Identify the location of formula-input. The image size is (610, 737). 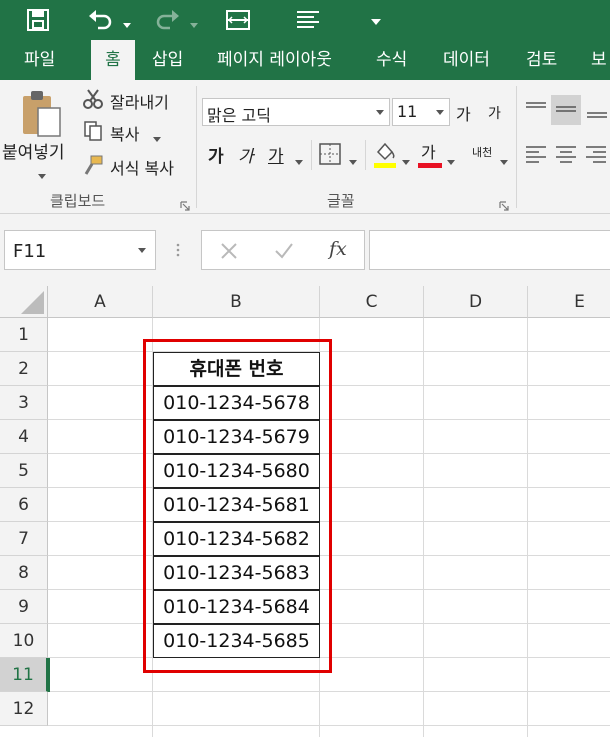
(489, 250).